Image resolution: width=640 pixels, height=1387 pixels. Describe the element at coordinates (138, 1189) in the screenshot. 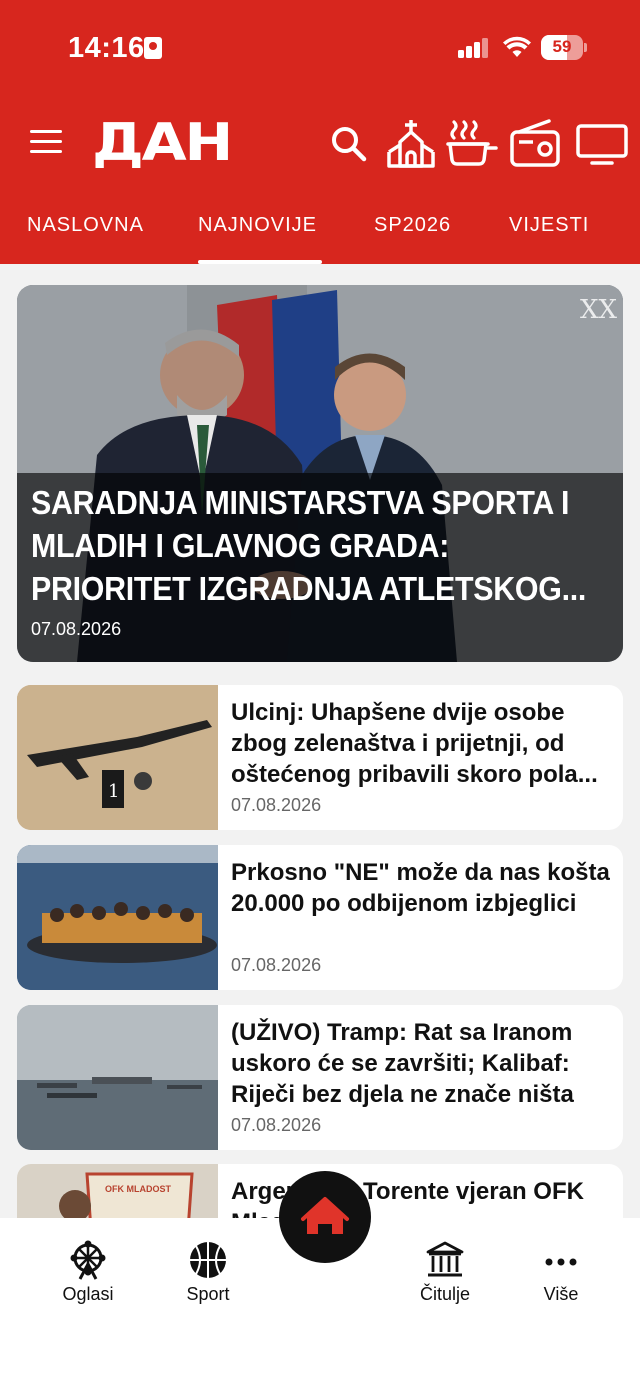

I see `club-crest-text: OFK MLADOST` at that location.